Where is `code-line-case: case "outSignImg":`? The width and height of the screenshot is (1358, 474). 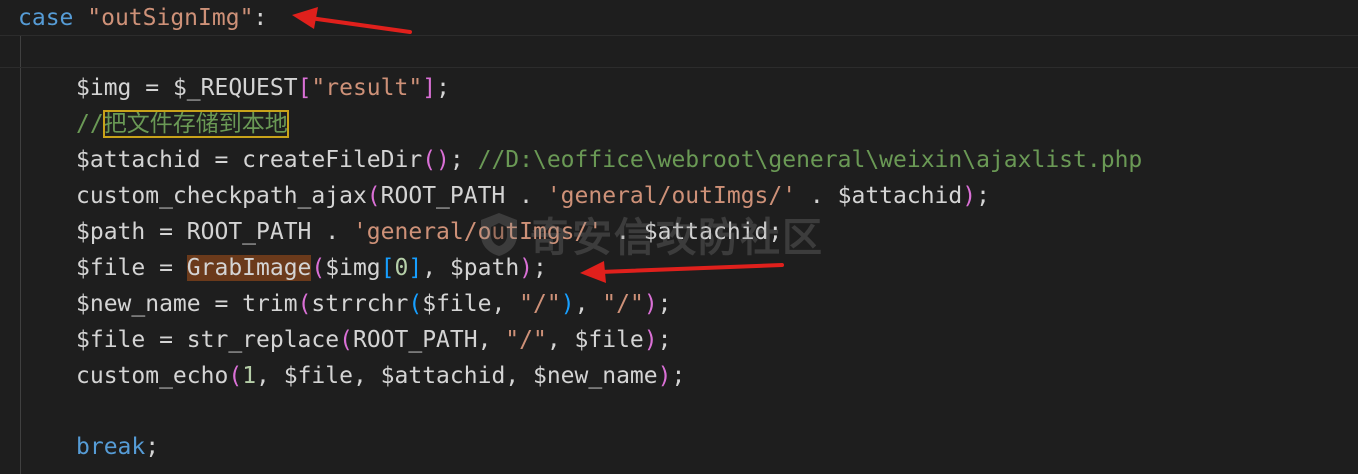 code-line-case: case "outSignImg": is located at coordinates (142, 18).